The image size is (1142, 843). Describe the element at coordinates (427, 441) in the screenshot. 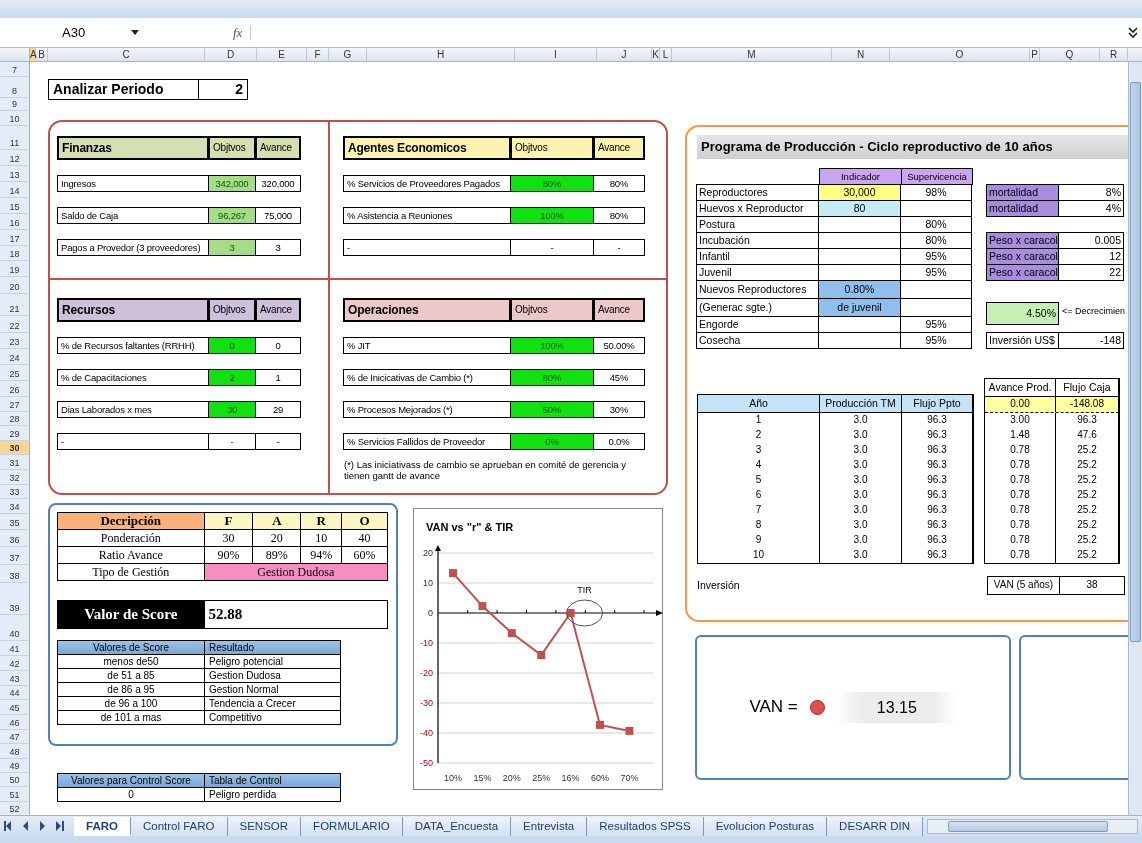

I see `table-cell: % Servicios Fallidos de Proveedor` at that location.